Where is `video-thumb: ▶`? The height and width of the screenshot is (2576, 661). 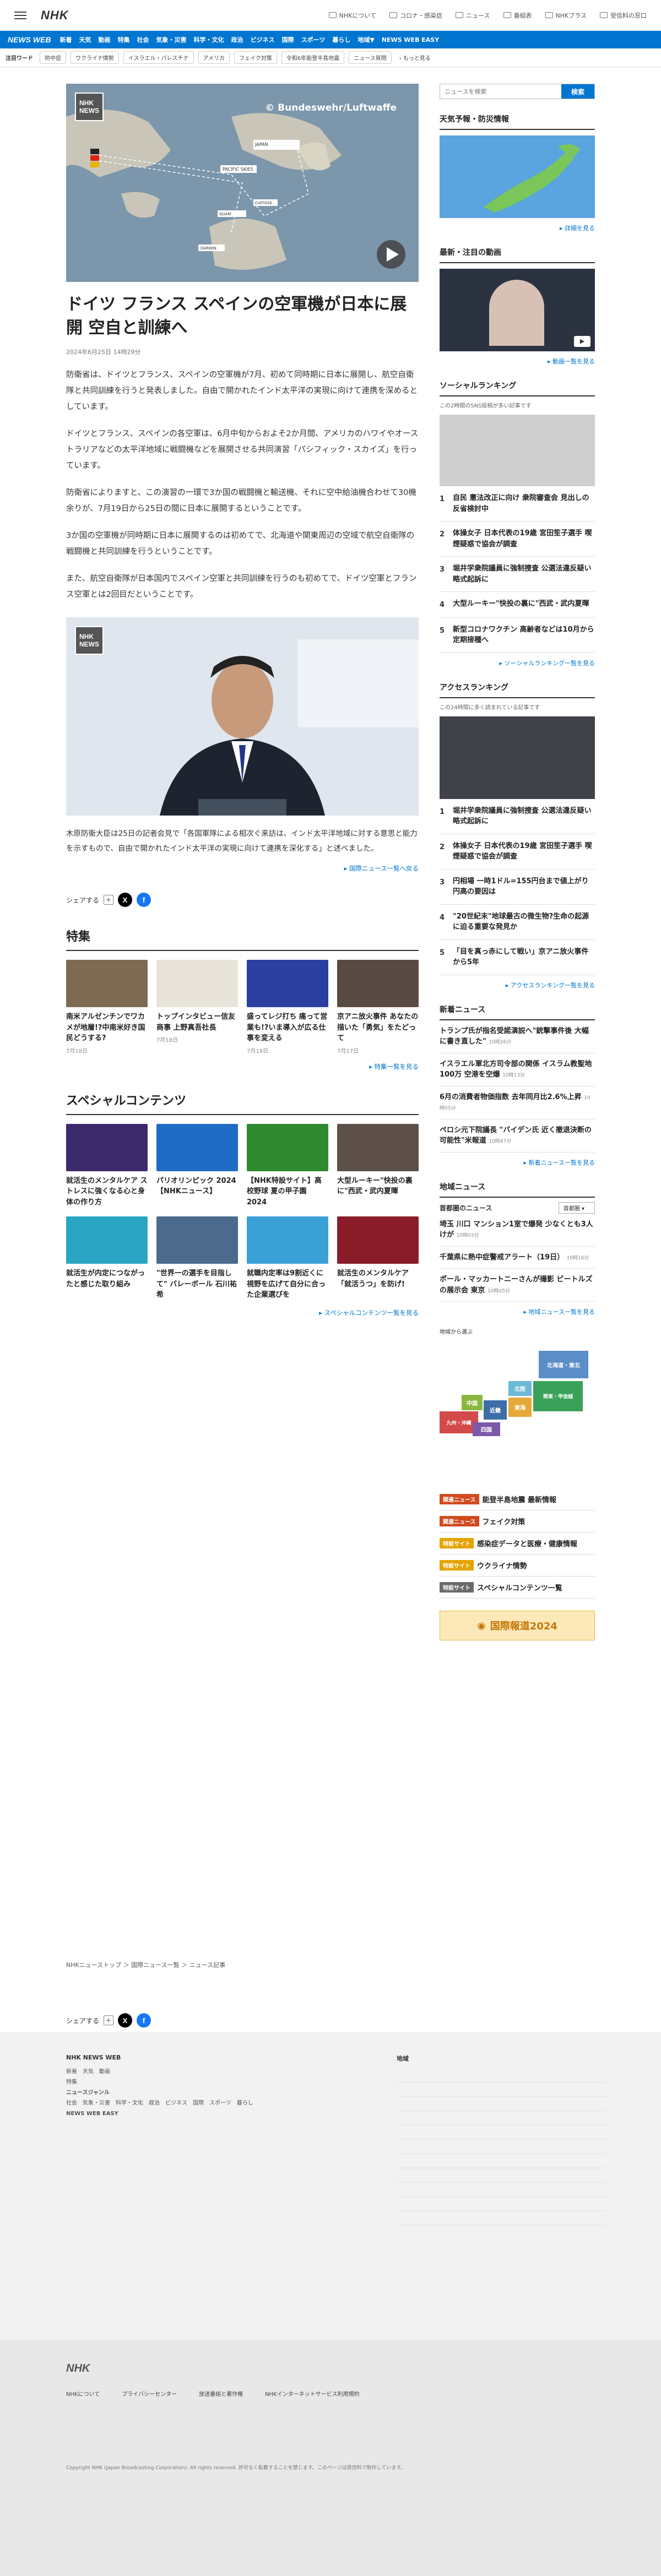
video-thumb: ▶ is located at coordinates (517, 310).